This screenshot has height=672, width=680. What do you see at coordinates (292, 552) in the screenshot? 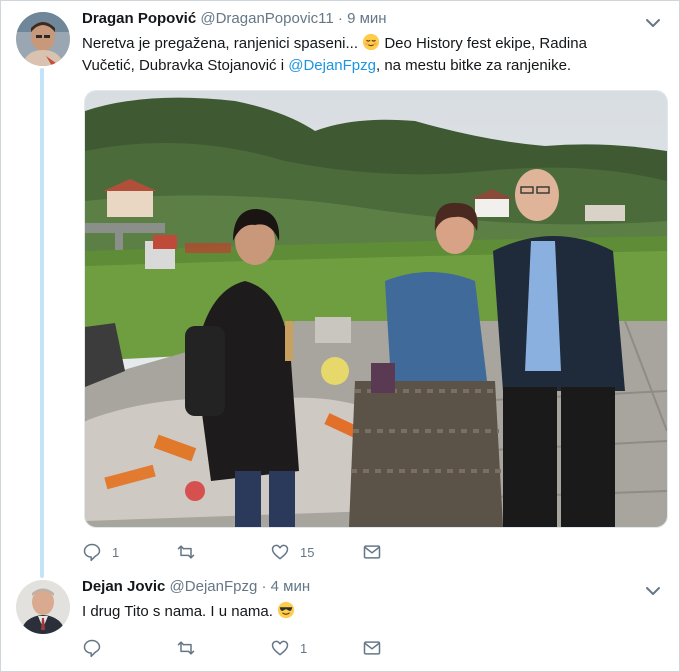
I see `like-button: 15` at bounding box center [292, 552].